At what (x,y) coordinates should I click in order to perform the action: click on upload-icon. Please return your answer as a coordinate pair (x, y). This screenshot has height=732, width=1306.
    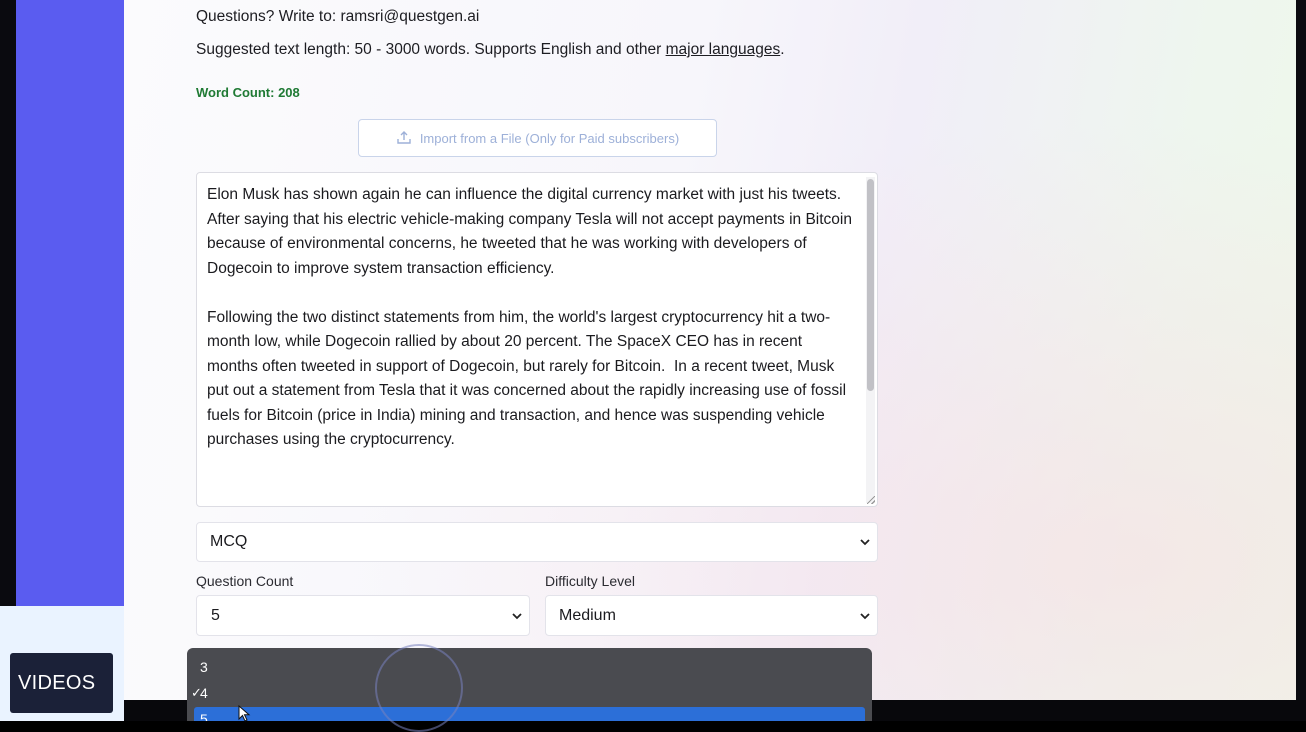
    Looking at the image, I should click on (404, 138).